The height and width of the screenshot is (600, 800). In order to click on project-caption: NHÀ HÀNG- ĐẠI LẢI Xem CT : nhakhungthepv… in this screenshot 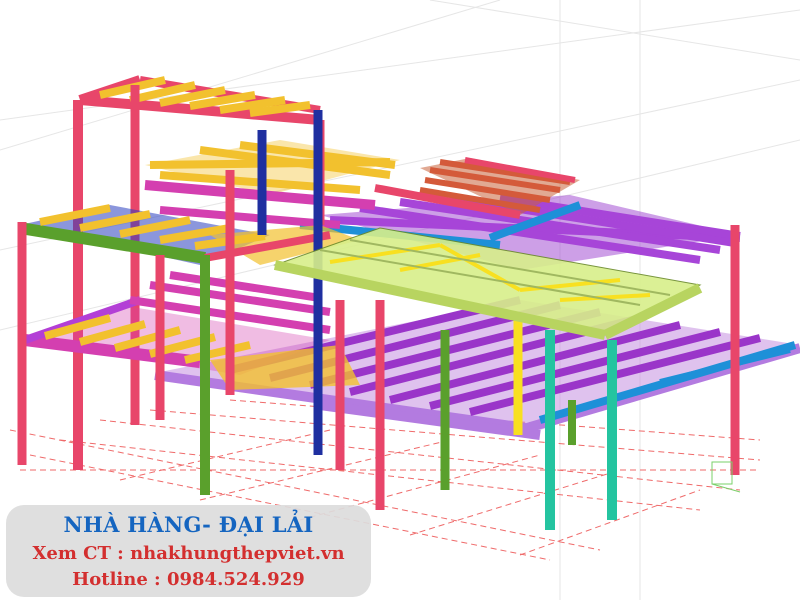, I will do `click(188, 551)`.